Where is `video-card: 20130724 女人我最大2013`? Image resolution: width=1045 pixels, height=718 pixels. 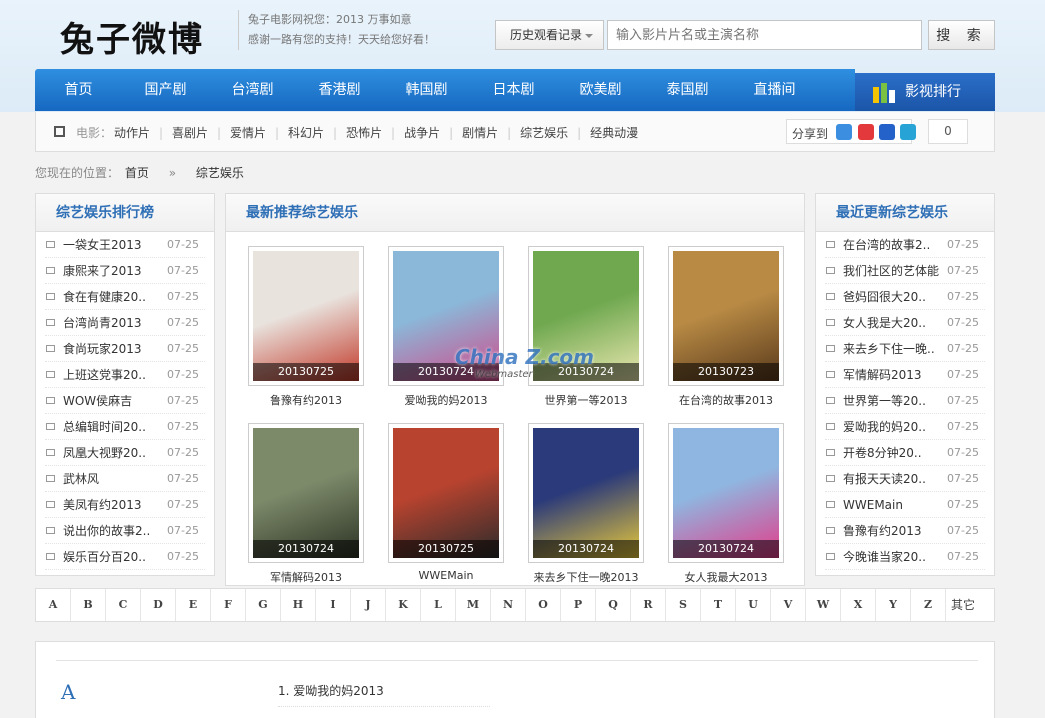 video-card: 20130724 女人我最大2013 is located at coordinates (726, 504).